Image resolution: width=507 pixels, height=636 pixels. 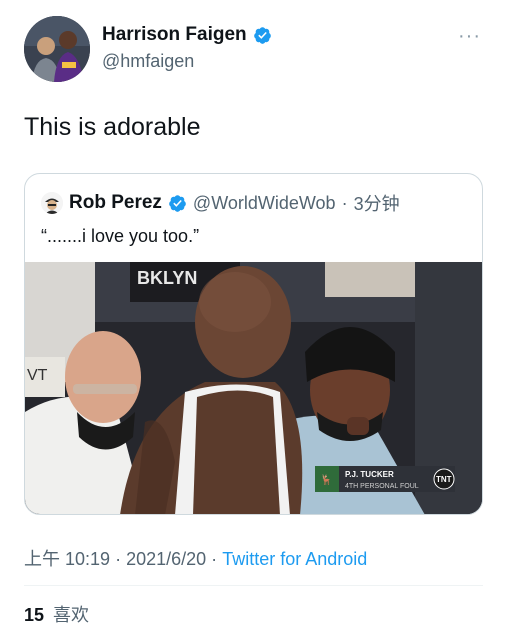 What do you see at coordinates (177, 203) in the screenshot?
I see `quoted-verified-badge-icon` at bounding box center [177, 203].